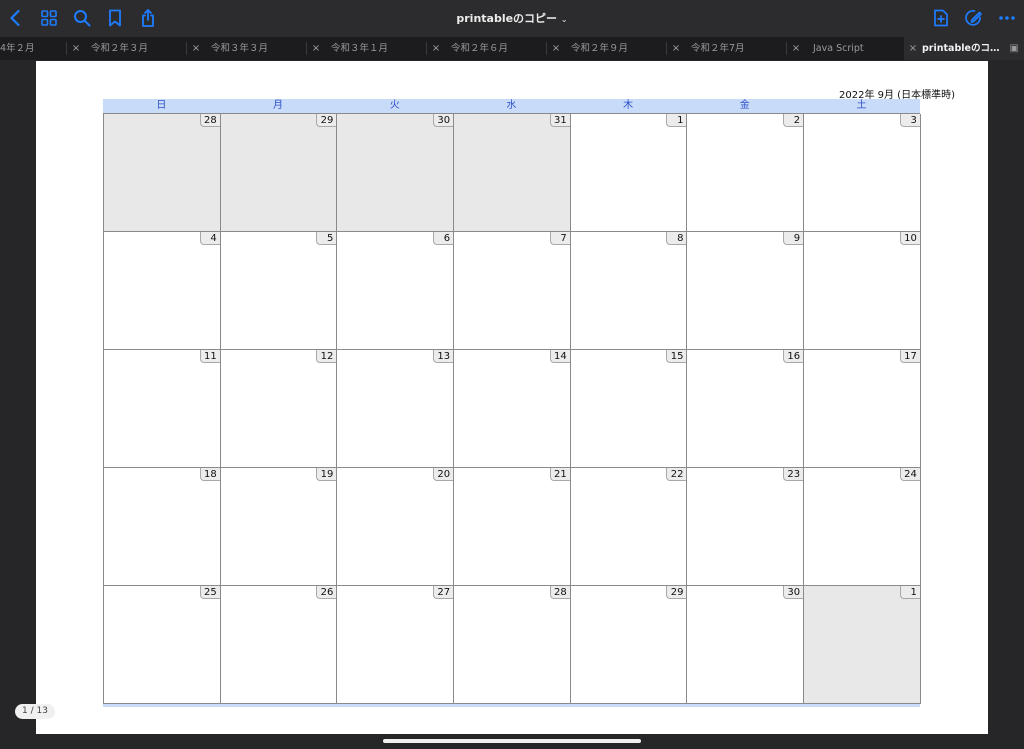  Describe the element at coordinates (126, 48) in the screenshot. I see `tab: × 令和２年３月` at that location.